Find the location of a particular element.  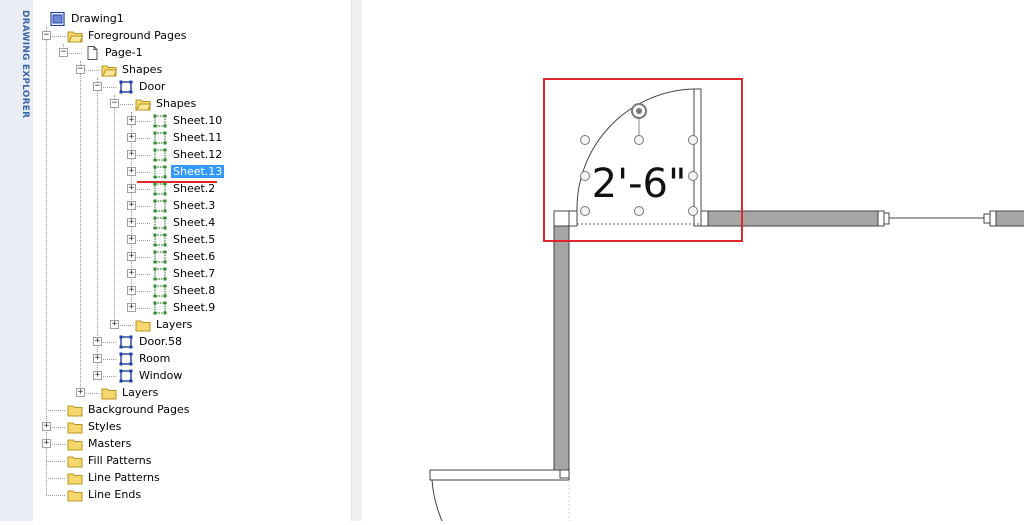

tree-node-label: Sheet.8 is located at coordinates (194, 290).